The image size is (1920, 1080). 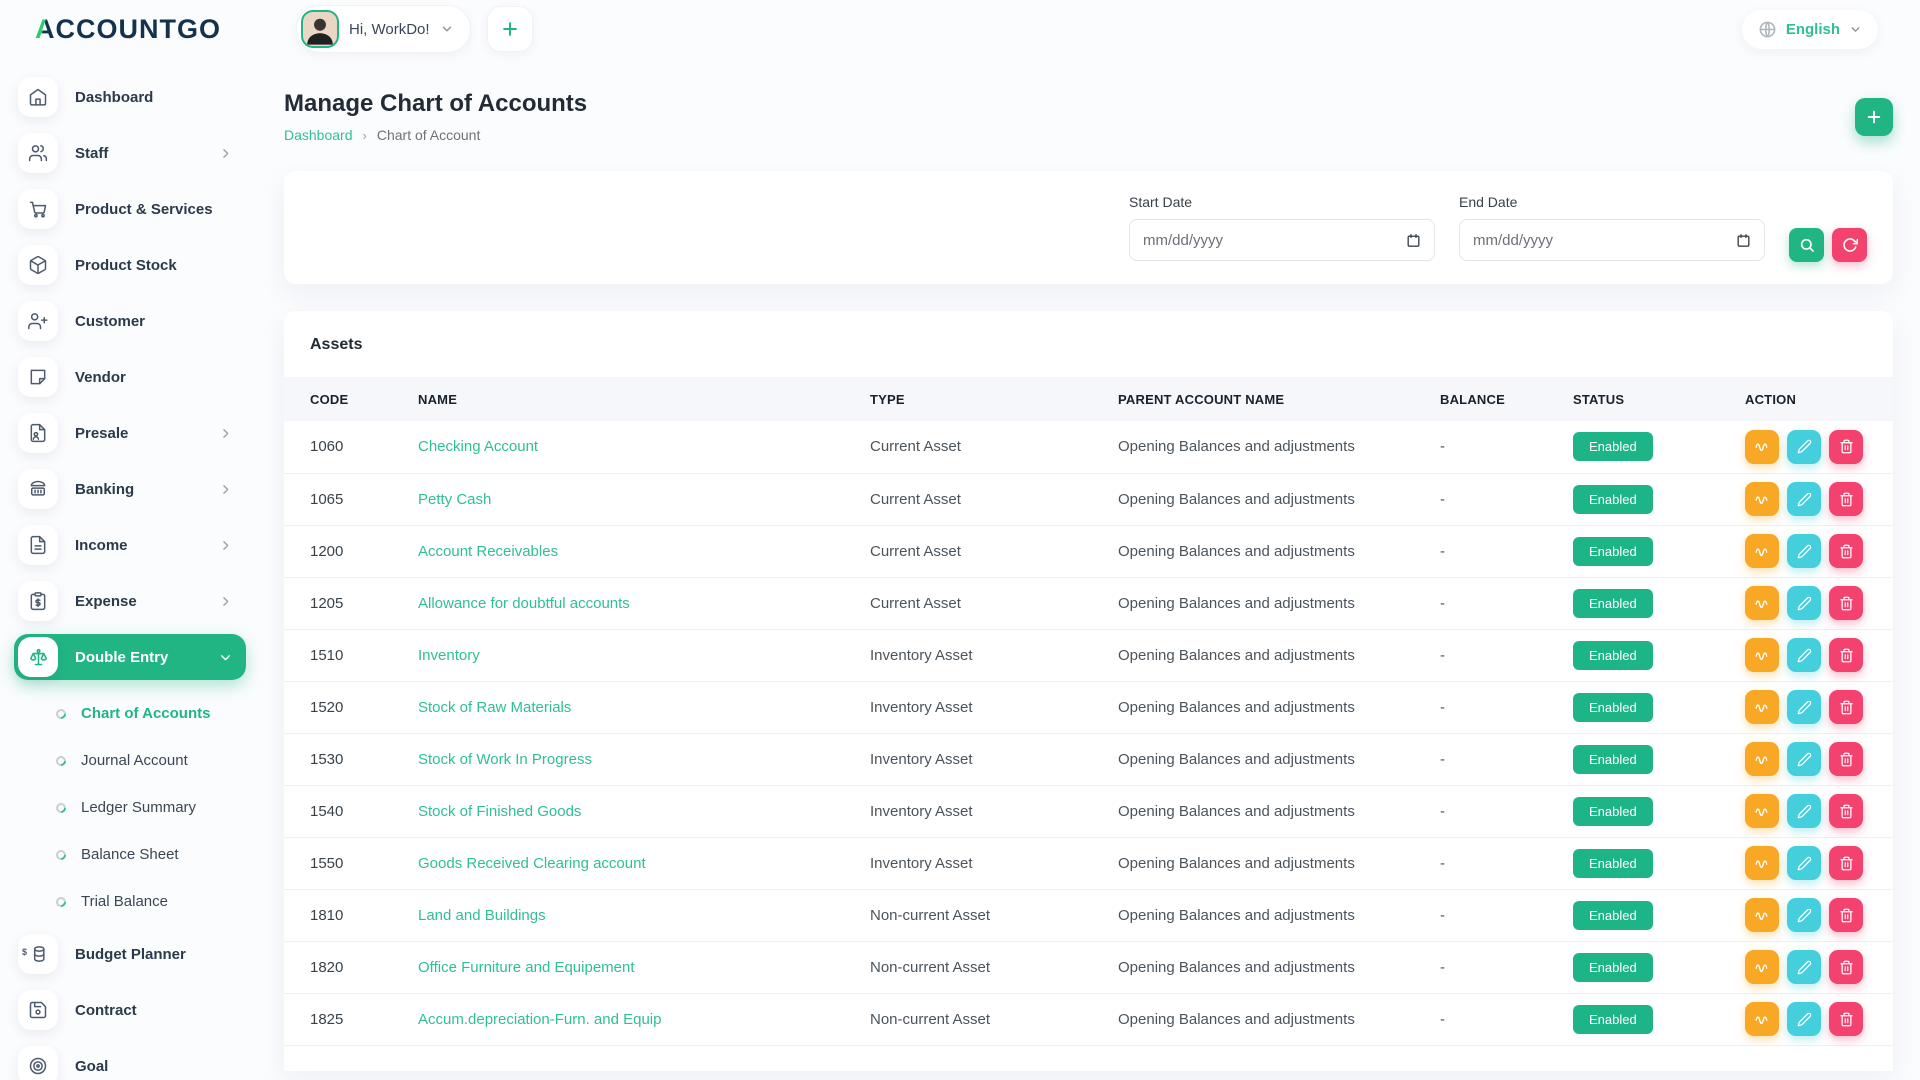 I want to click on sidebar-item-vendor: Vendor, so click(x=130, y=377).